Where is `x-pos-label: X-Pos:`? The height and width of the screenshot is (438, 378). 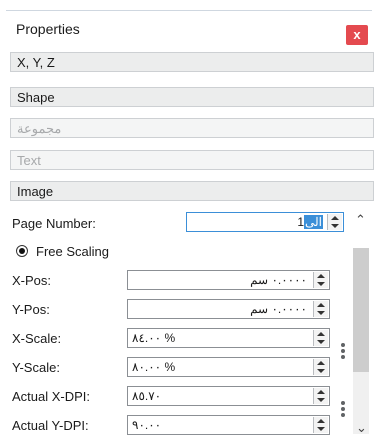
x-pos-label: X-Pos: is located at coordinates (32, 280).